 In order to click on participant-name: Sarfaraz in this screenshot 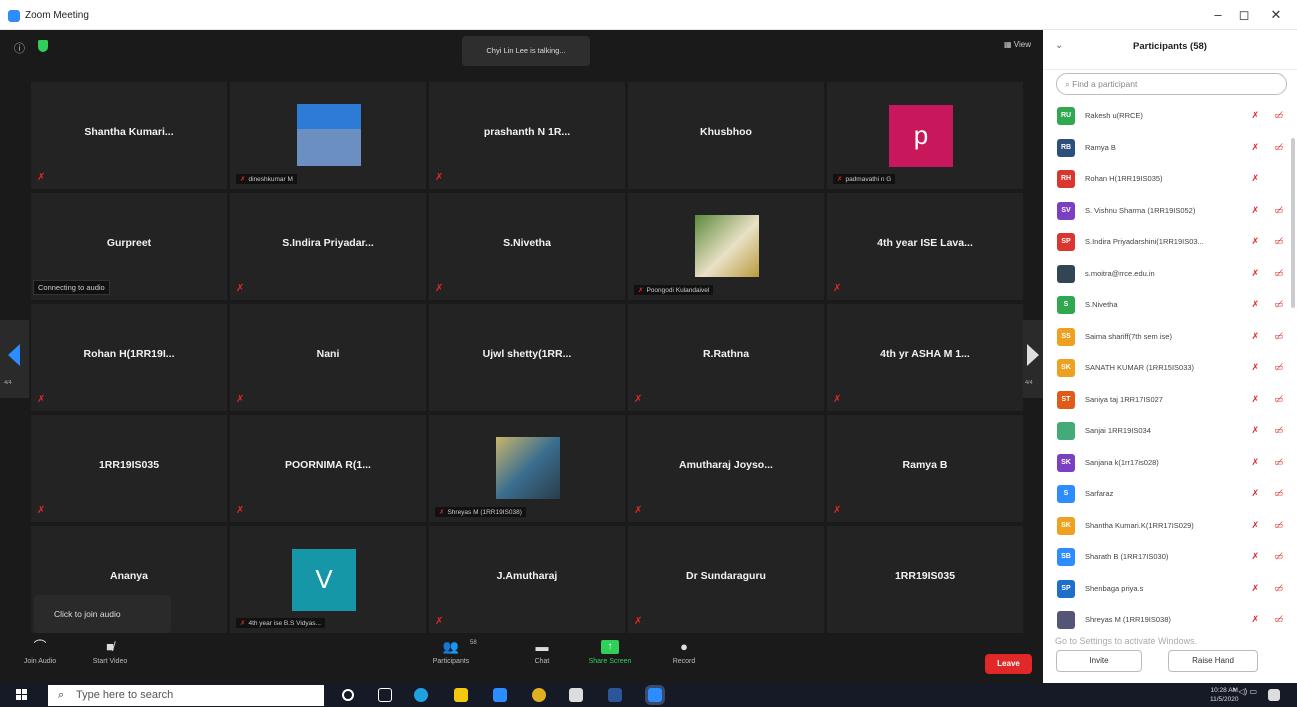, I will do `click(1099, 493)`.